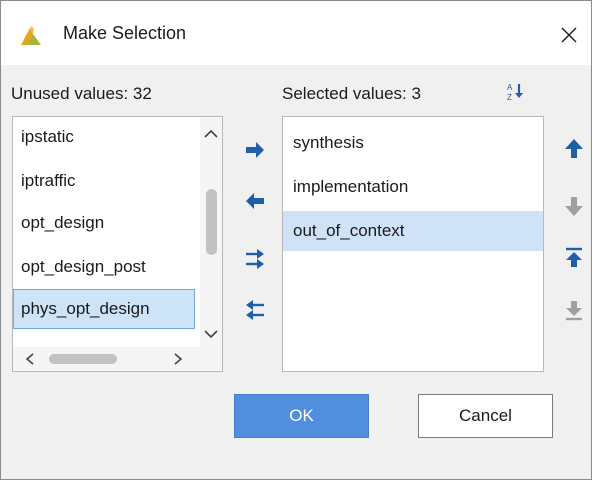 The height and width of the screenshot is (480, 592). Describe the element at coordinates (31, 359) in the screenshot. I see `scroll-left-icon` at that location.